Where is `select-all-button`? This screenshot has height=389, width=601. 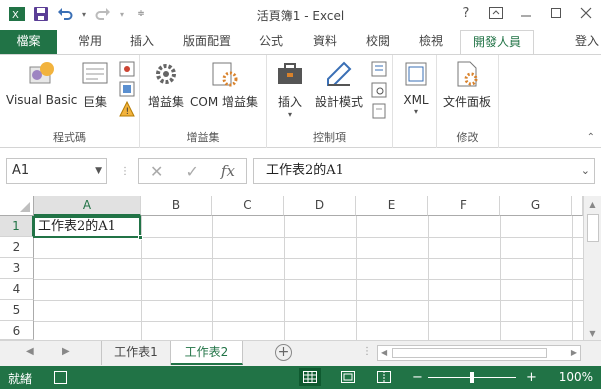 select-all-button is located at coordinates (17, 206).